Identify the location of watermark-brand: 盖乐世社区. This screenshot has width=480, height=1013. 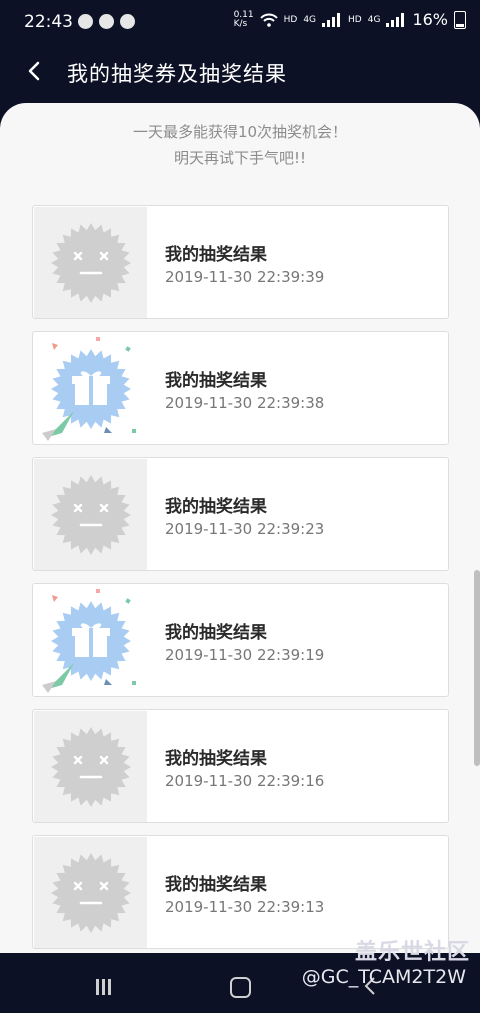
(412, 952).